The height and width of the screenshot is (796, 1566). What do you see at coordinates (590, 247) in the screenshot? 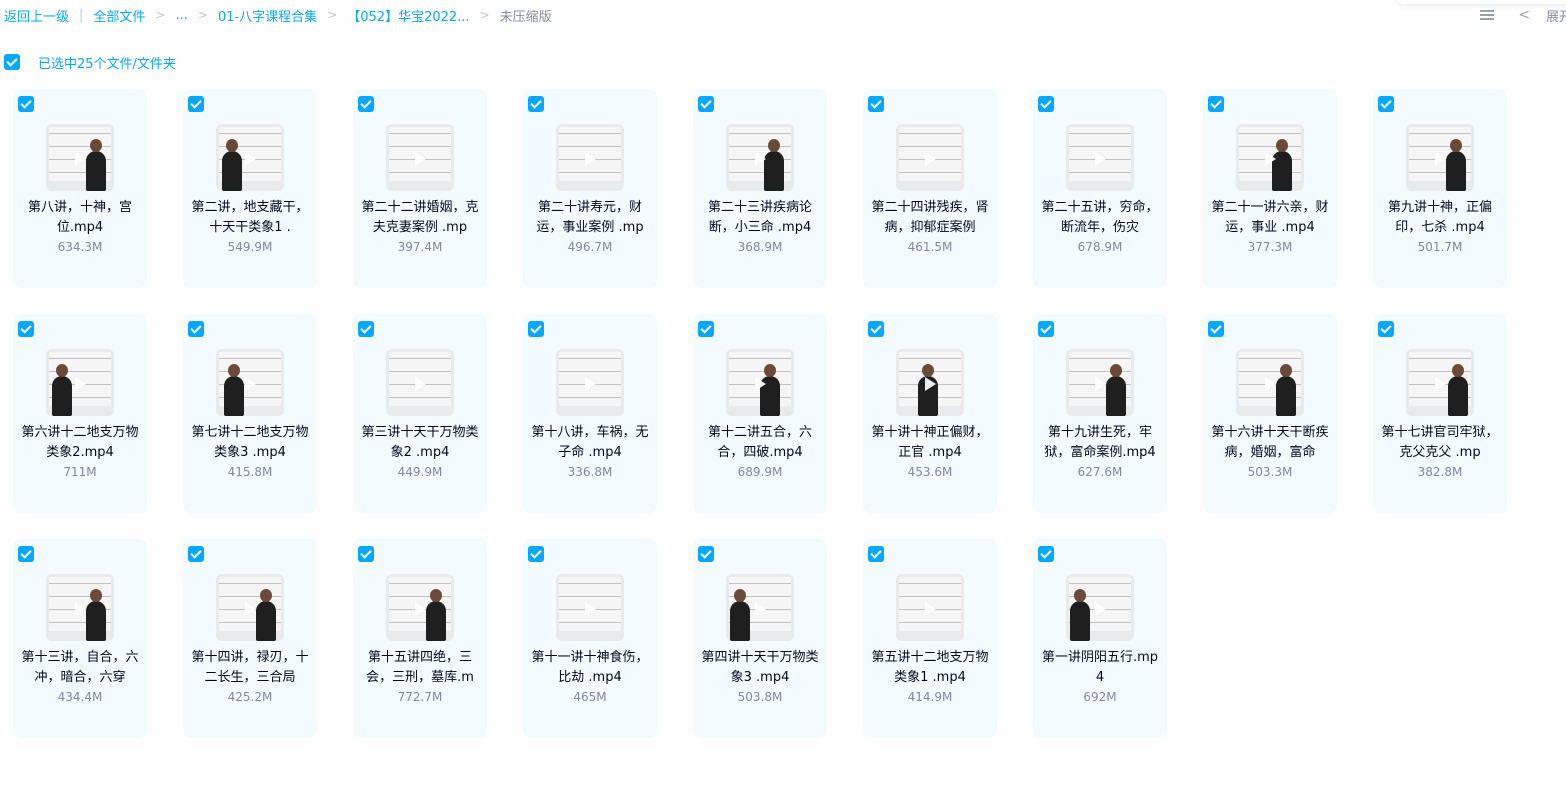
I see `file-size: 496.7M` at bounding box center [590, 247].